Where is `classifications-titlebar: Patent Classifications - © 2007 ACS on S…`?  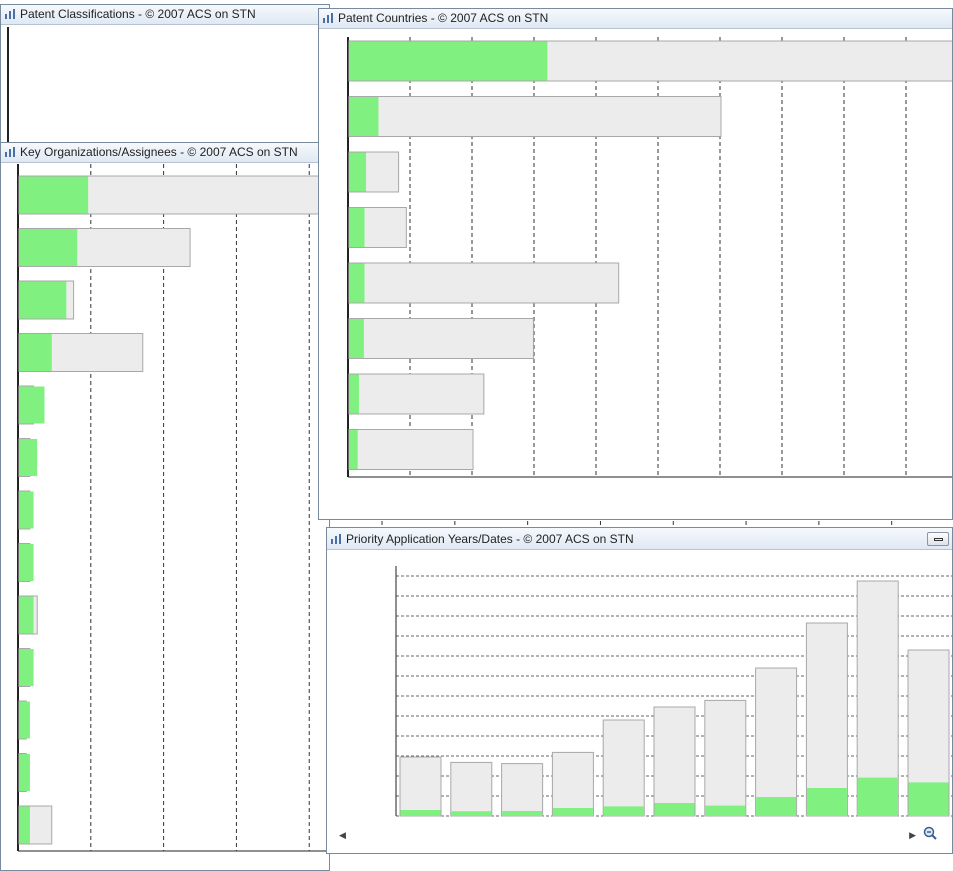 classifications-titlebar: Patent Classifications - © 2007 ACS on S… is located at coordinates (165, 15).